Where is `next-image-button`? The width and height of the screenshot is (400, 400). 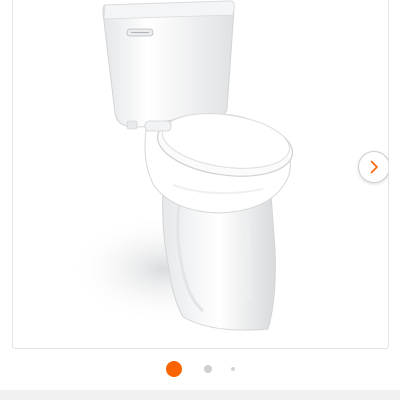 next-image-button is located at coordinates (373, 167).